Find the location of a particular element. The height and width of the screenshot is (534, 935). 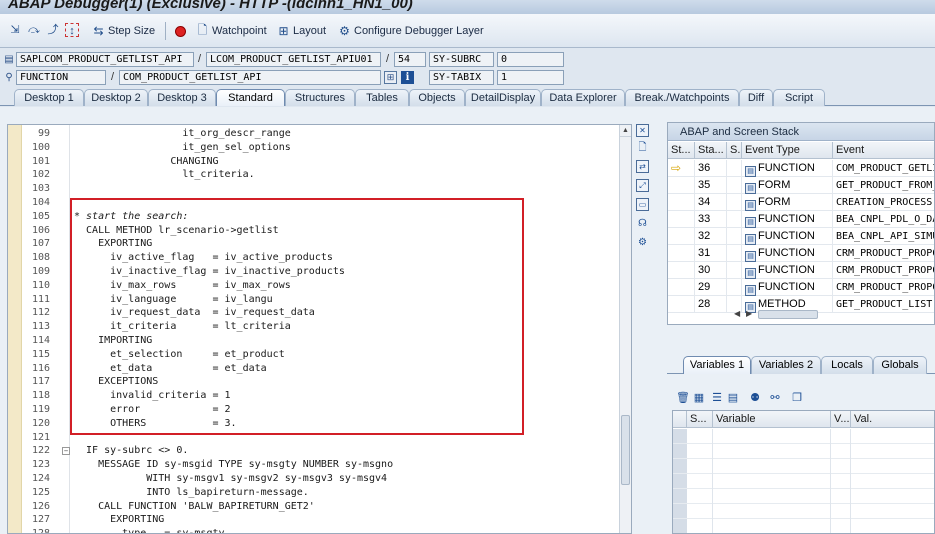

tab-variables-2: Variables 2 is located at coordinates (786, 365).